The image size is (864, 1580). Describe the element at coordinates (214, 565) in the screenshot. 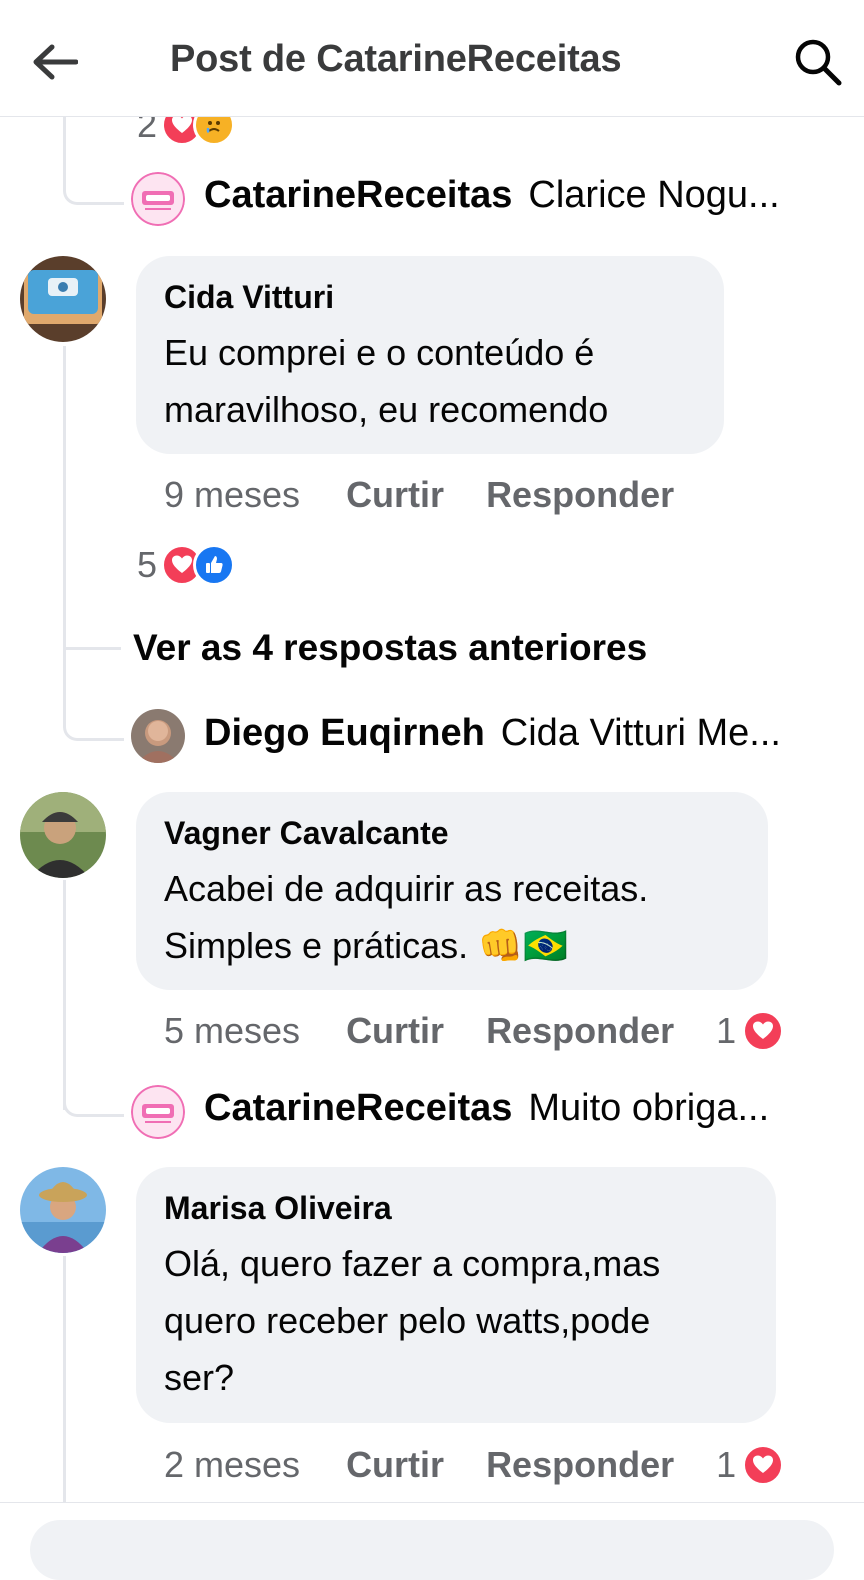

I see `like-reaction-icon` at that location.